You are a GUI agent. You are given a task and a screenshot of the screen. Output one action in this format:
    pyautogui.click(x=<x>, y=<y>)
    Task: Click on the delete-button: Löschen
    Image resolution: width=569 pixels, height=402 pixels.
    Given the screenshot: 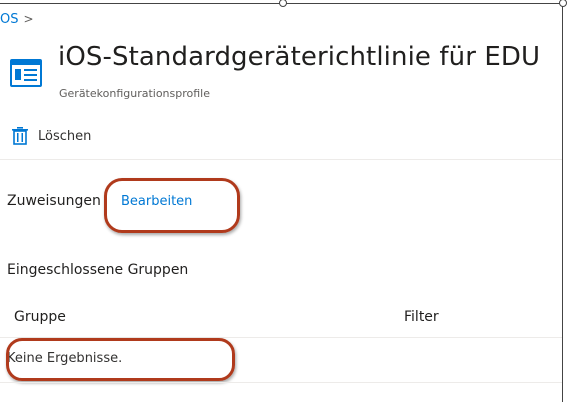 What is the action you would take?
    pyautogui.click(x=51, y=136)
    